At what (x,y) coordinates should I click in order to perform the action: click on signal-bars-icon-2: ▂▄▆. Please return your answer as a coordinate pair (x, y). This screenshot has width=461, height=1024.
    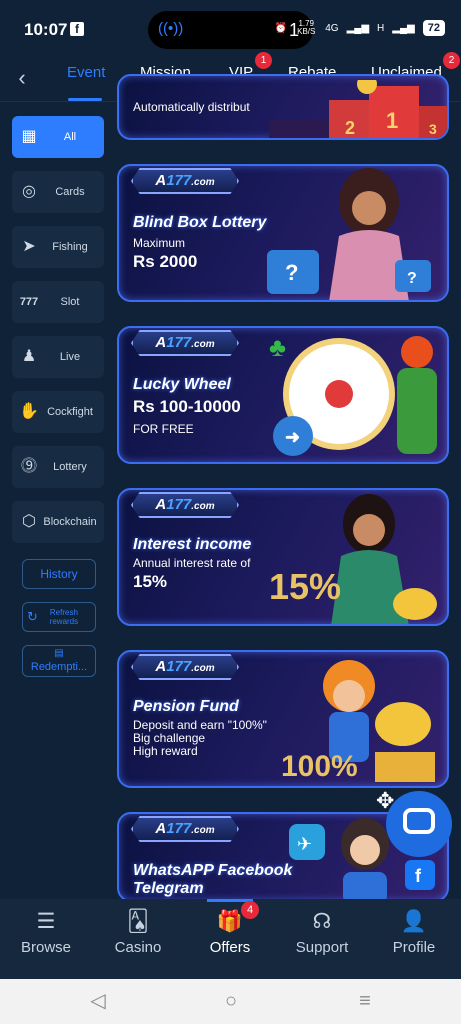
    Looking at the image, I should click on (403, 28).